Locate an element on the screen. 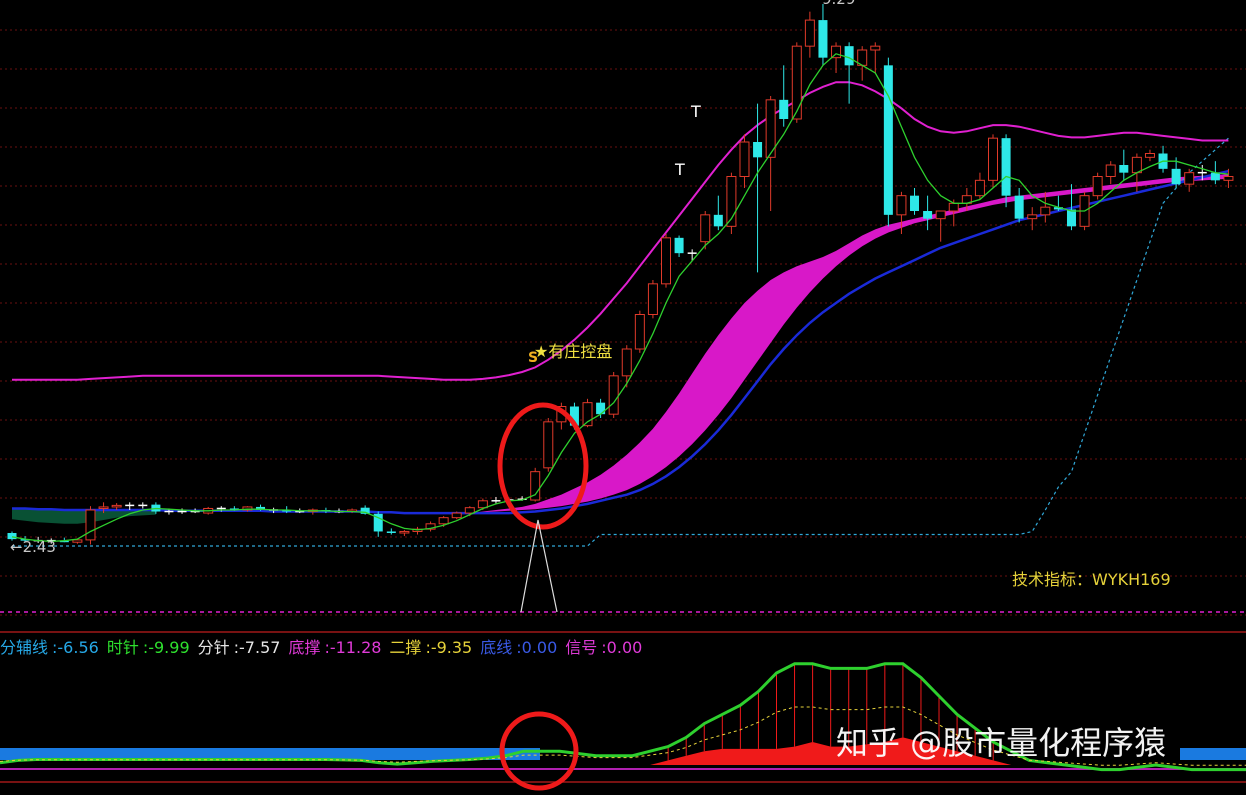 The height and width of the screenshot is (795, 1246). highlight-circle is located at coordinates (543, 466).